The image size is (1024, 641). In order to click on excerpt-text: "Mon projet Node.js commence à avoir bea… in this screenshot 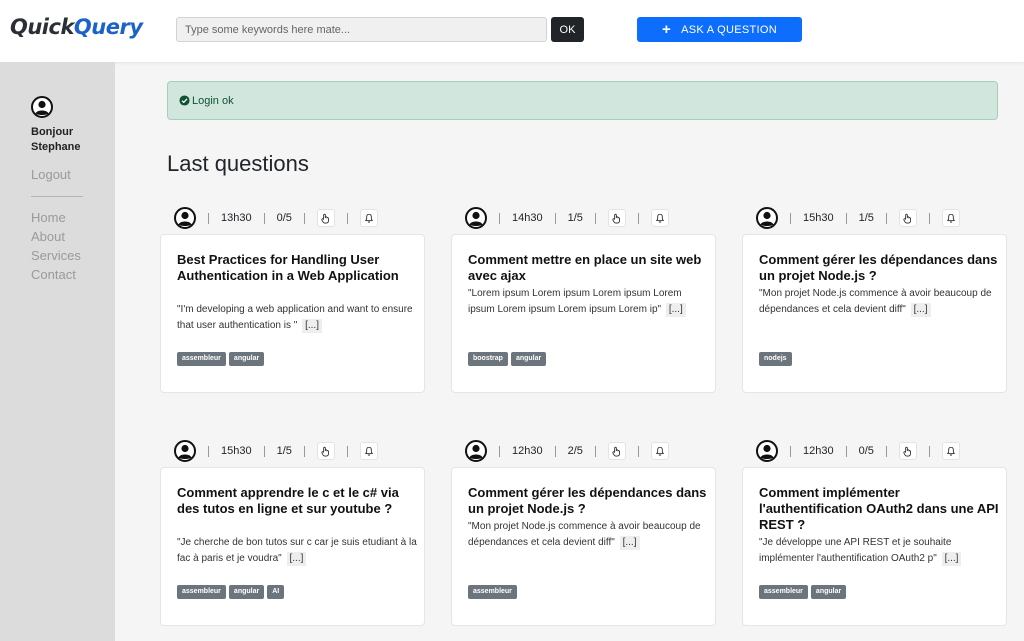, I will do `click(875, 301)`.